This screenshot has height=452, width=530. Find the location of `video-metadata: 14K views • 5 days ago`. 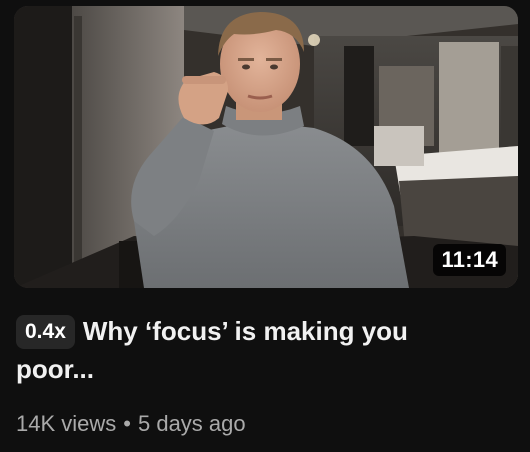

video-metadata: 14K views • 5 days ago is located at coordinates (131, 424).